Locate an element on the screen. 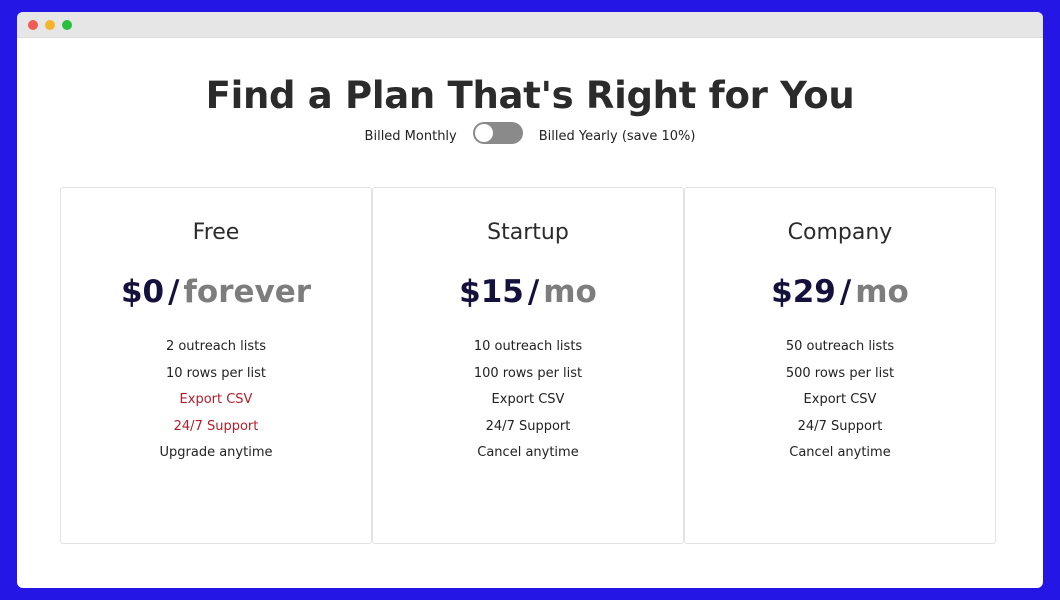  plan-price: $15/mo is located at coordinates (528, 294).